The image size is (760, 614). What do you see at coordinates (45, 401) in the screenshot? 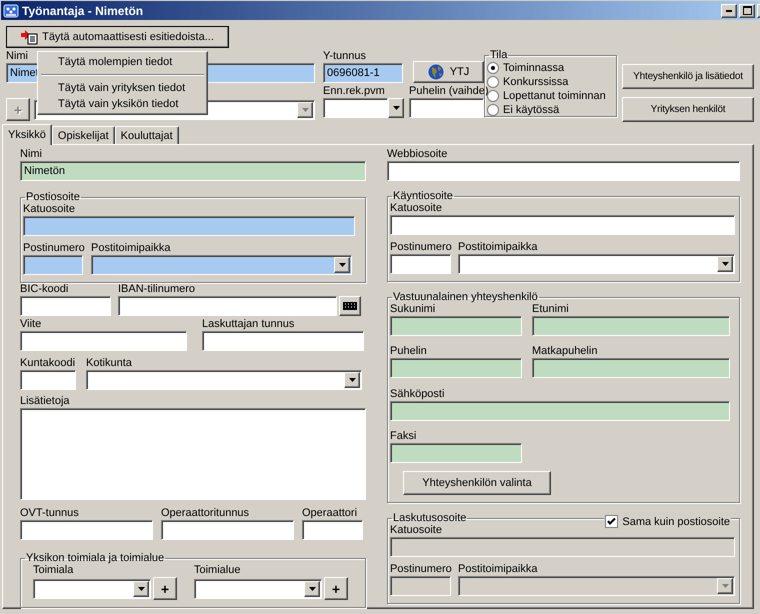
I see `field-label: Lisätietoja` at bounding box center [45, 401].